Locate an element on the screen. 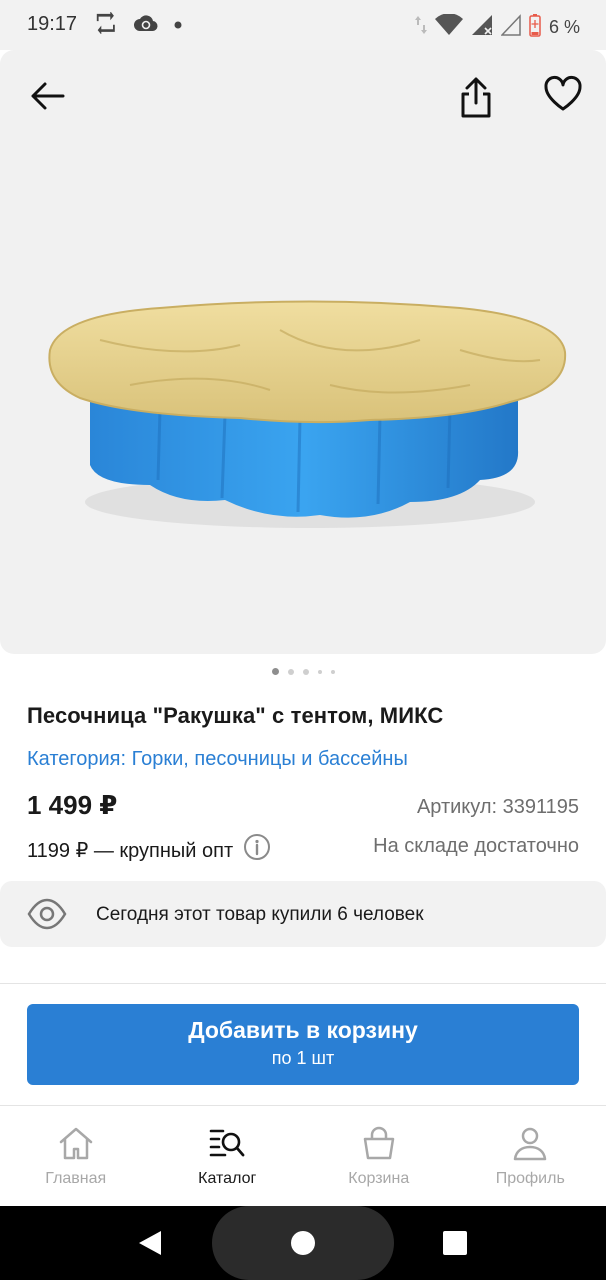 The width and height of the screenshot is (606, 1280). battery-icon is located at coordinates (535, 27).